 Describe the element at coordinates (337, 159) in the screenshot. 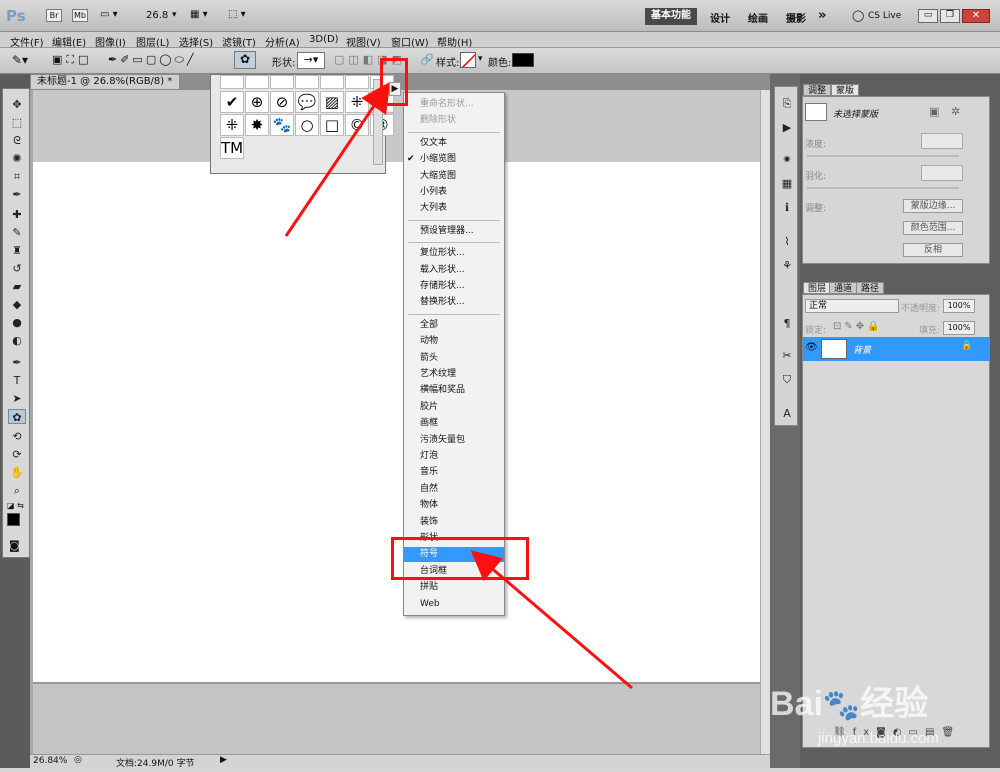

I see `arrow-to-menu-button` at that location.